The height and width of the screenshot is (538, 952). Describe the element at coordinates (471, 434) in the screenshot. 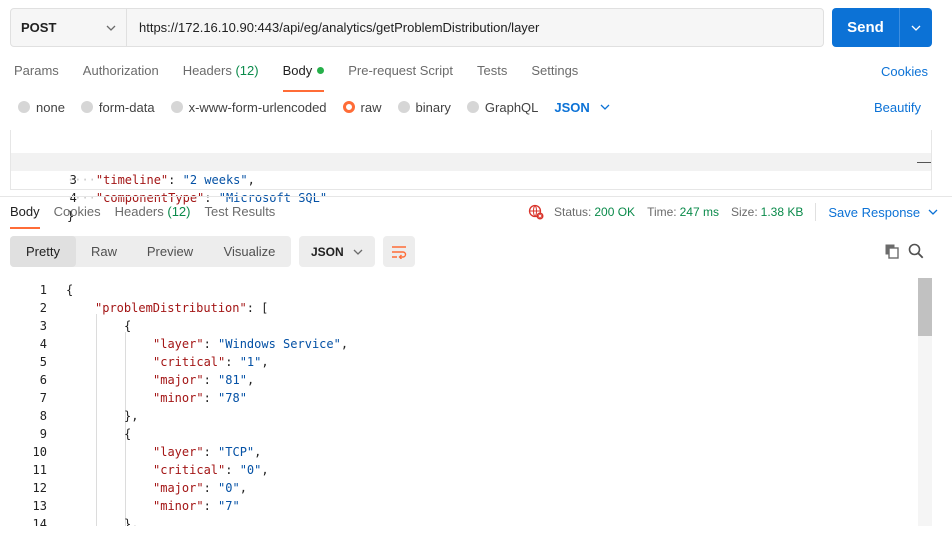

I see `code-line: 9{` at that location.